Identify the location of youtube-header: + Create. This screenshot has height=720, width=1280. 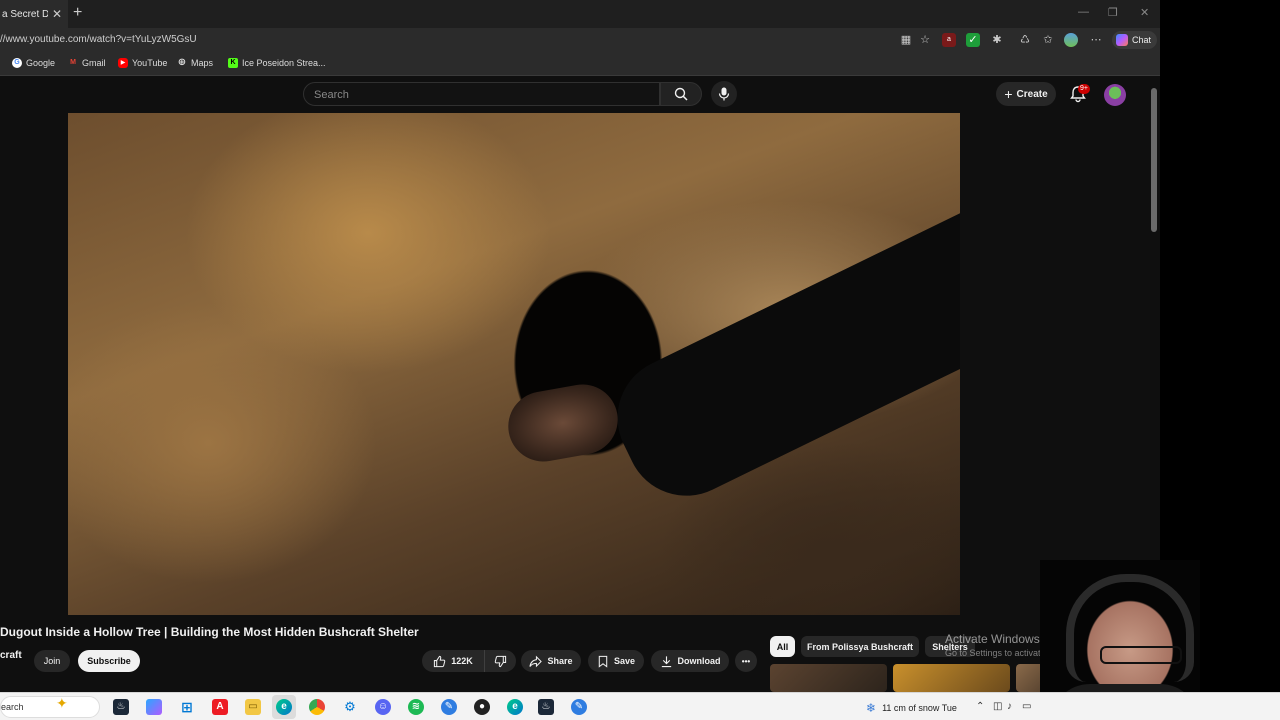
(574, 94).